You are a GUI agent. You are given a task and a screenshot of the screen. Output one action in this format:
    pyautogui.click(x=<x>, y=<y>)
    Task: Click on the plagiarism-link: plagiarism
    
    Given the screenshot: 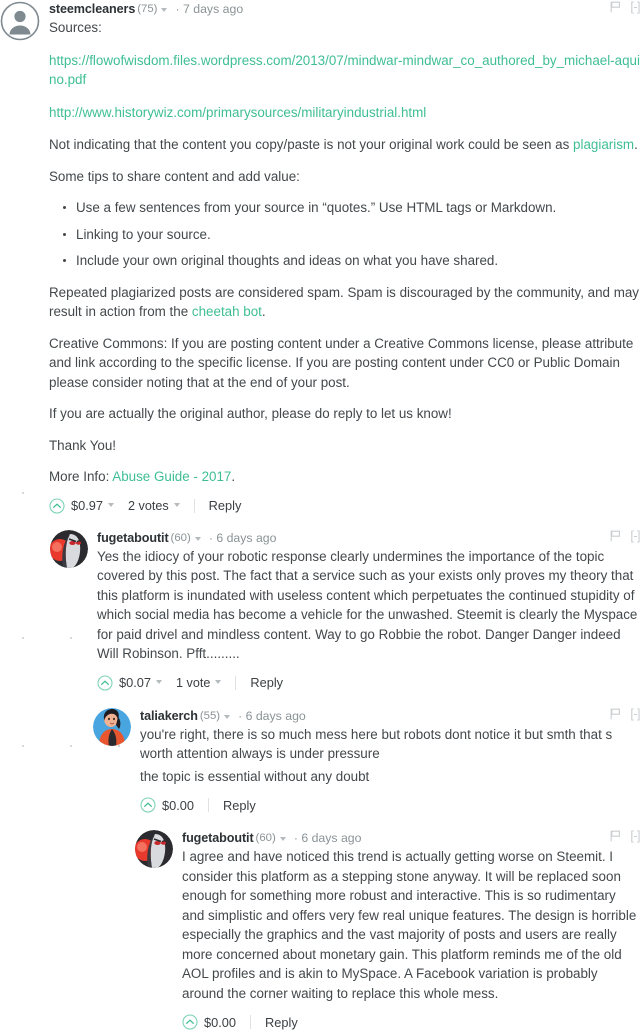 What is the action you would take?
    pyautogui.click(x=603, y=144)
    